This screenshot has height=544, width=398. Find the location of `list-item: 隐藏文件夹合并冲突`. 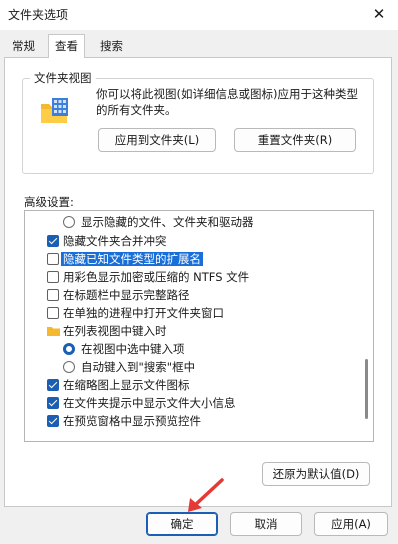

list-item: 隐藏文件夹合并冲突 is located at coordinates (107, 241).